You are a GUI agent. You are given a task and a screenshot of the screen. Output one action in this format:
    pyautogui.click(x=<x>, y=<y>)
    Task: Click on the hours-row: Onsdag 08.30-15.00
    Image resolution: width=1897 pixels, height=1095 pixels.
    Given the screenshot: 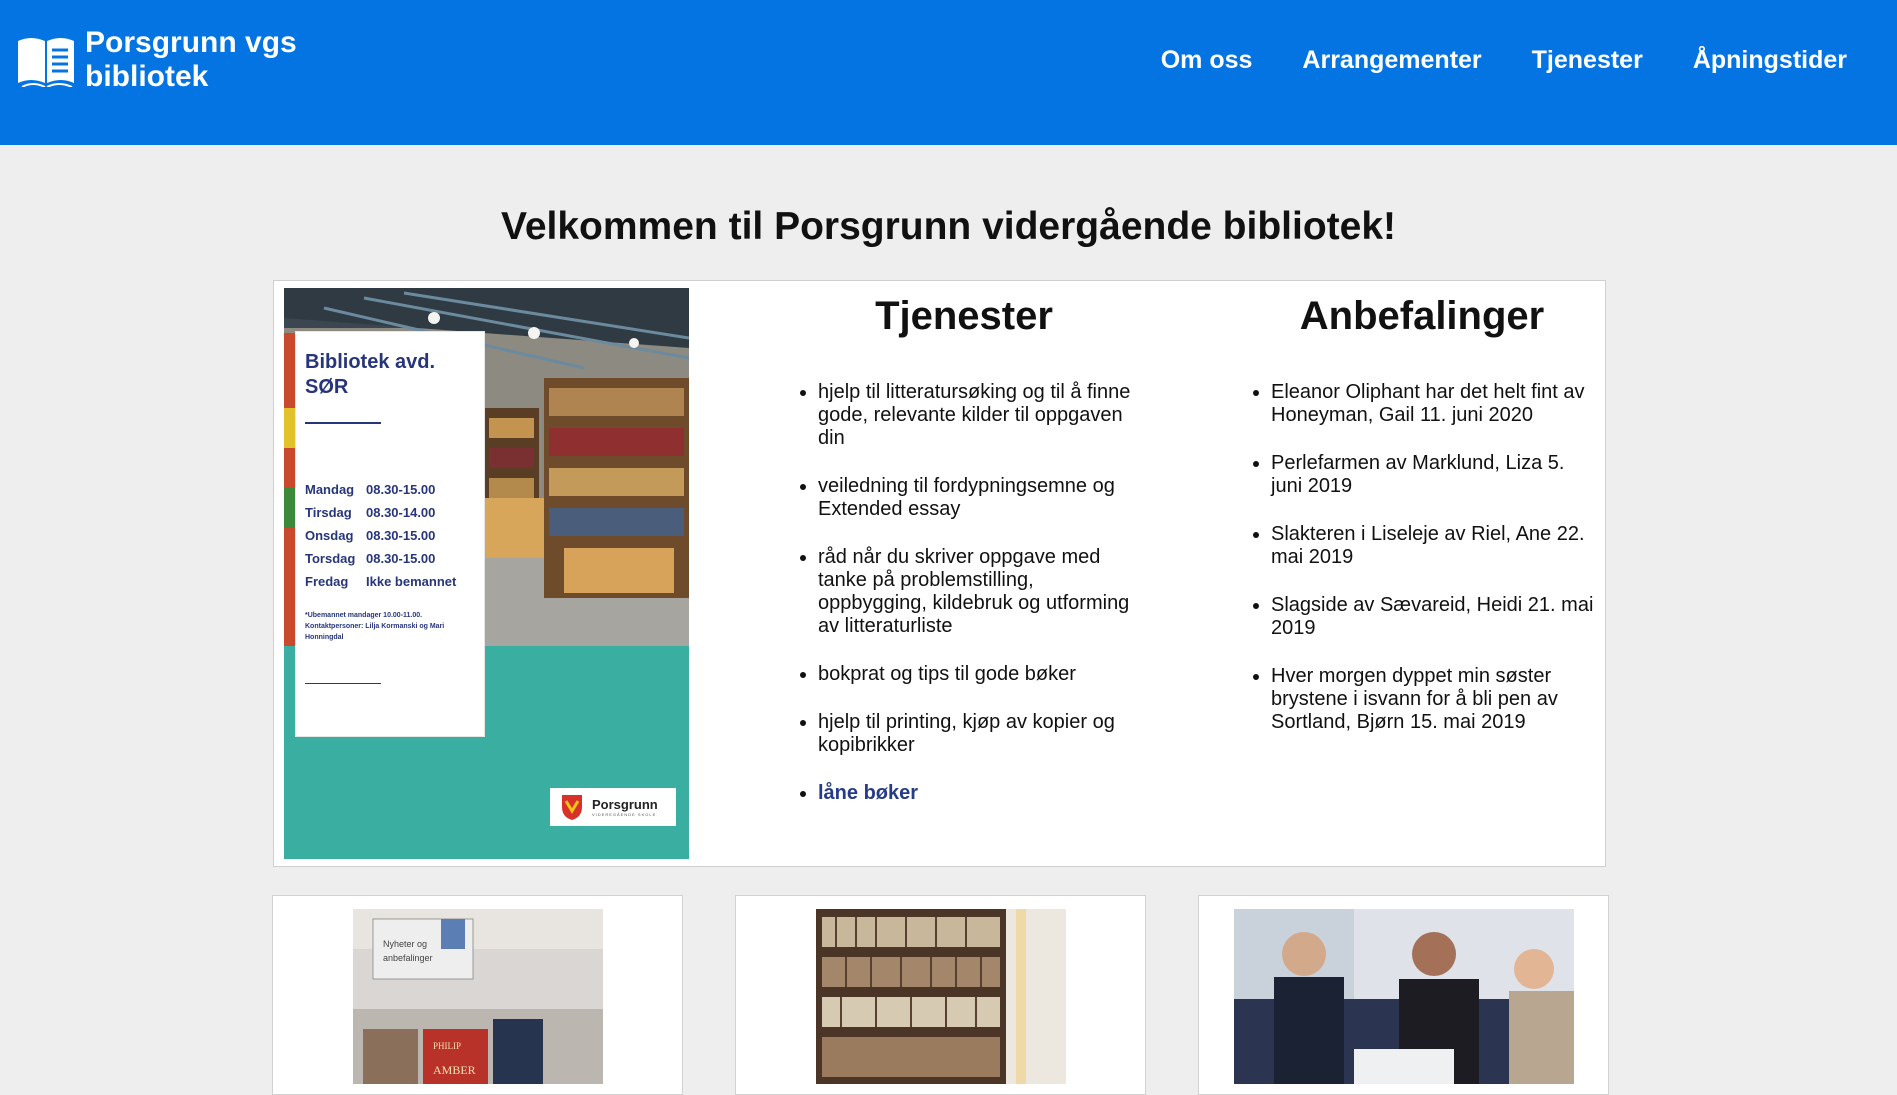 What is the action you would take?
    pyautogui.click(x=390, y=535)
    